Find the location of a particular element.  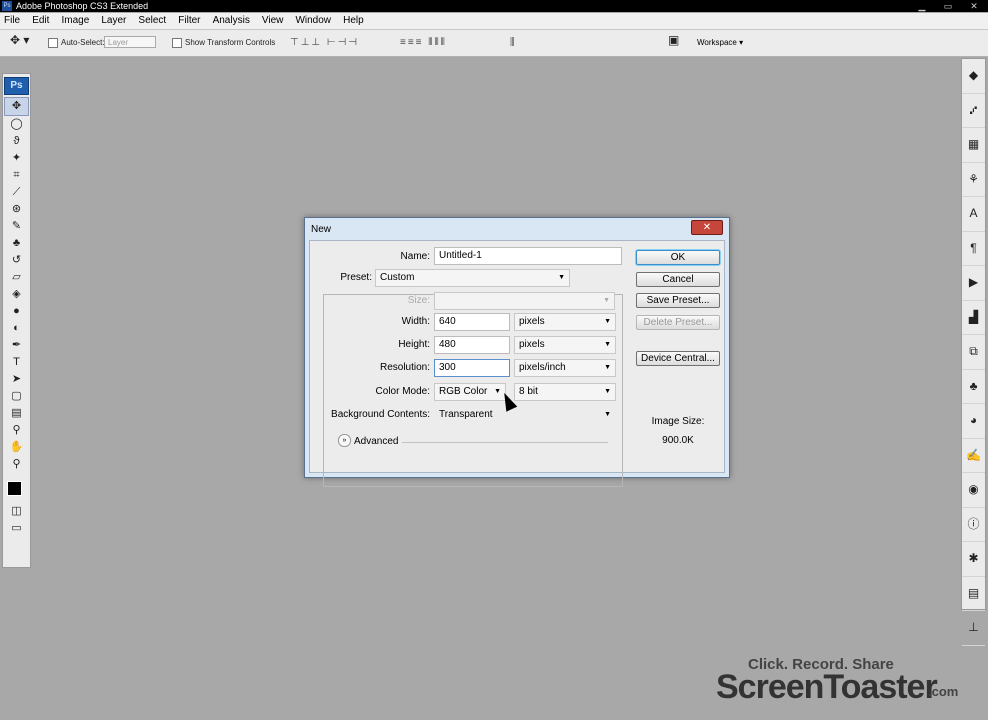

background-contents-dropdown: Transparent ▼ is located at coordinates (525, 415).